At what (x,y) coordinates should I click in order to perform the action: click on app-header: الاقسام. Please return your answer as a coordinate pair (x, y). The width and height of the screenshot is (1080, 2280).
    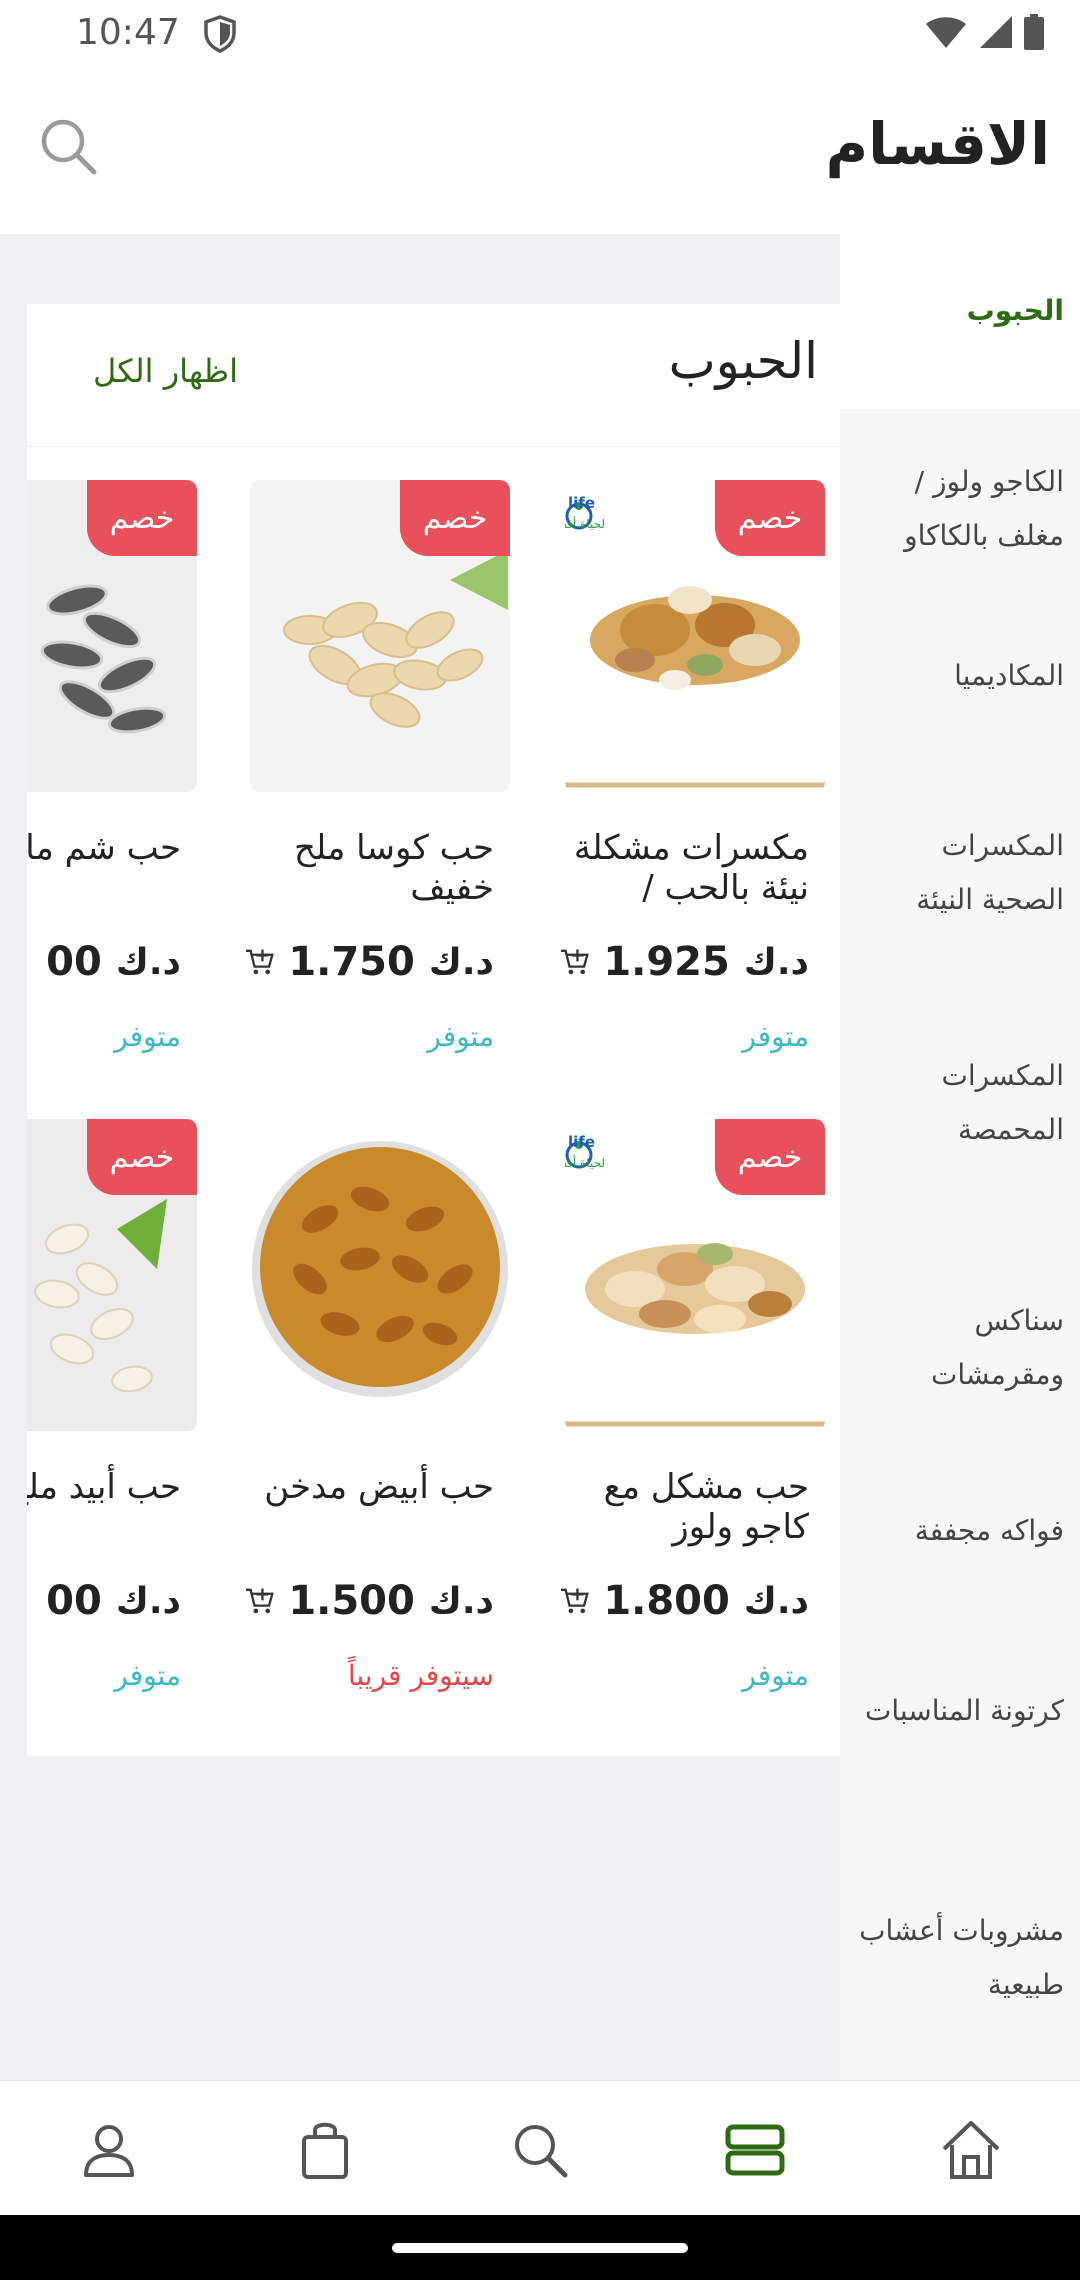
    Looking at the image, I should click on (540, 152).